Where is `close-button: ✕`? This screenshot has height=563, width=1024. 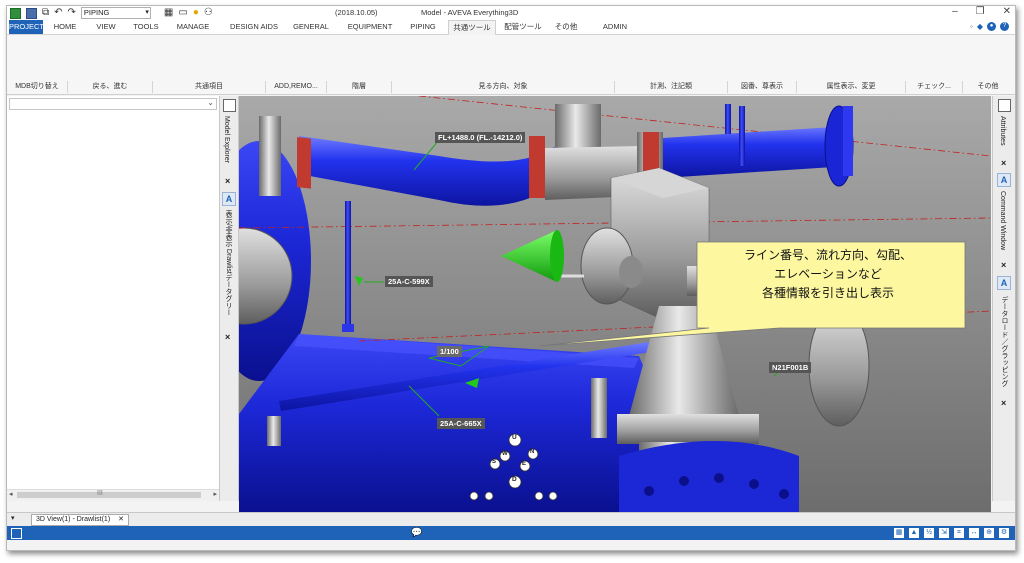
close-button: ✕ is located at coordinates (1007, 11).